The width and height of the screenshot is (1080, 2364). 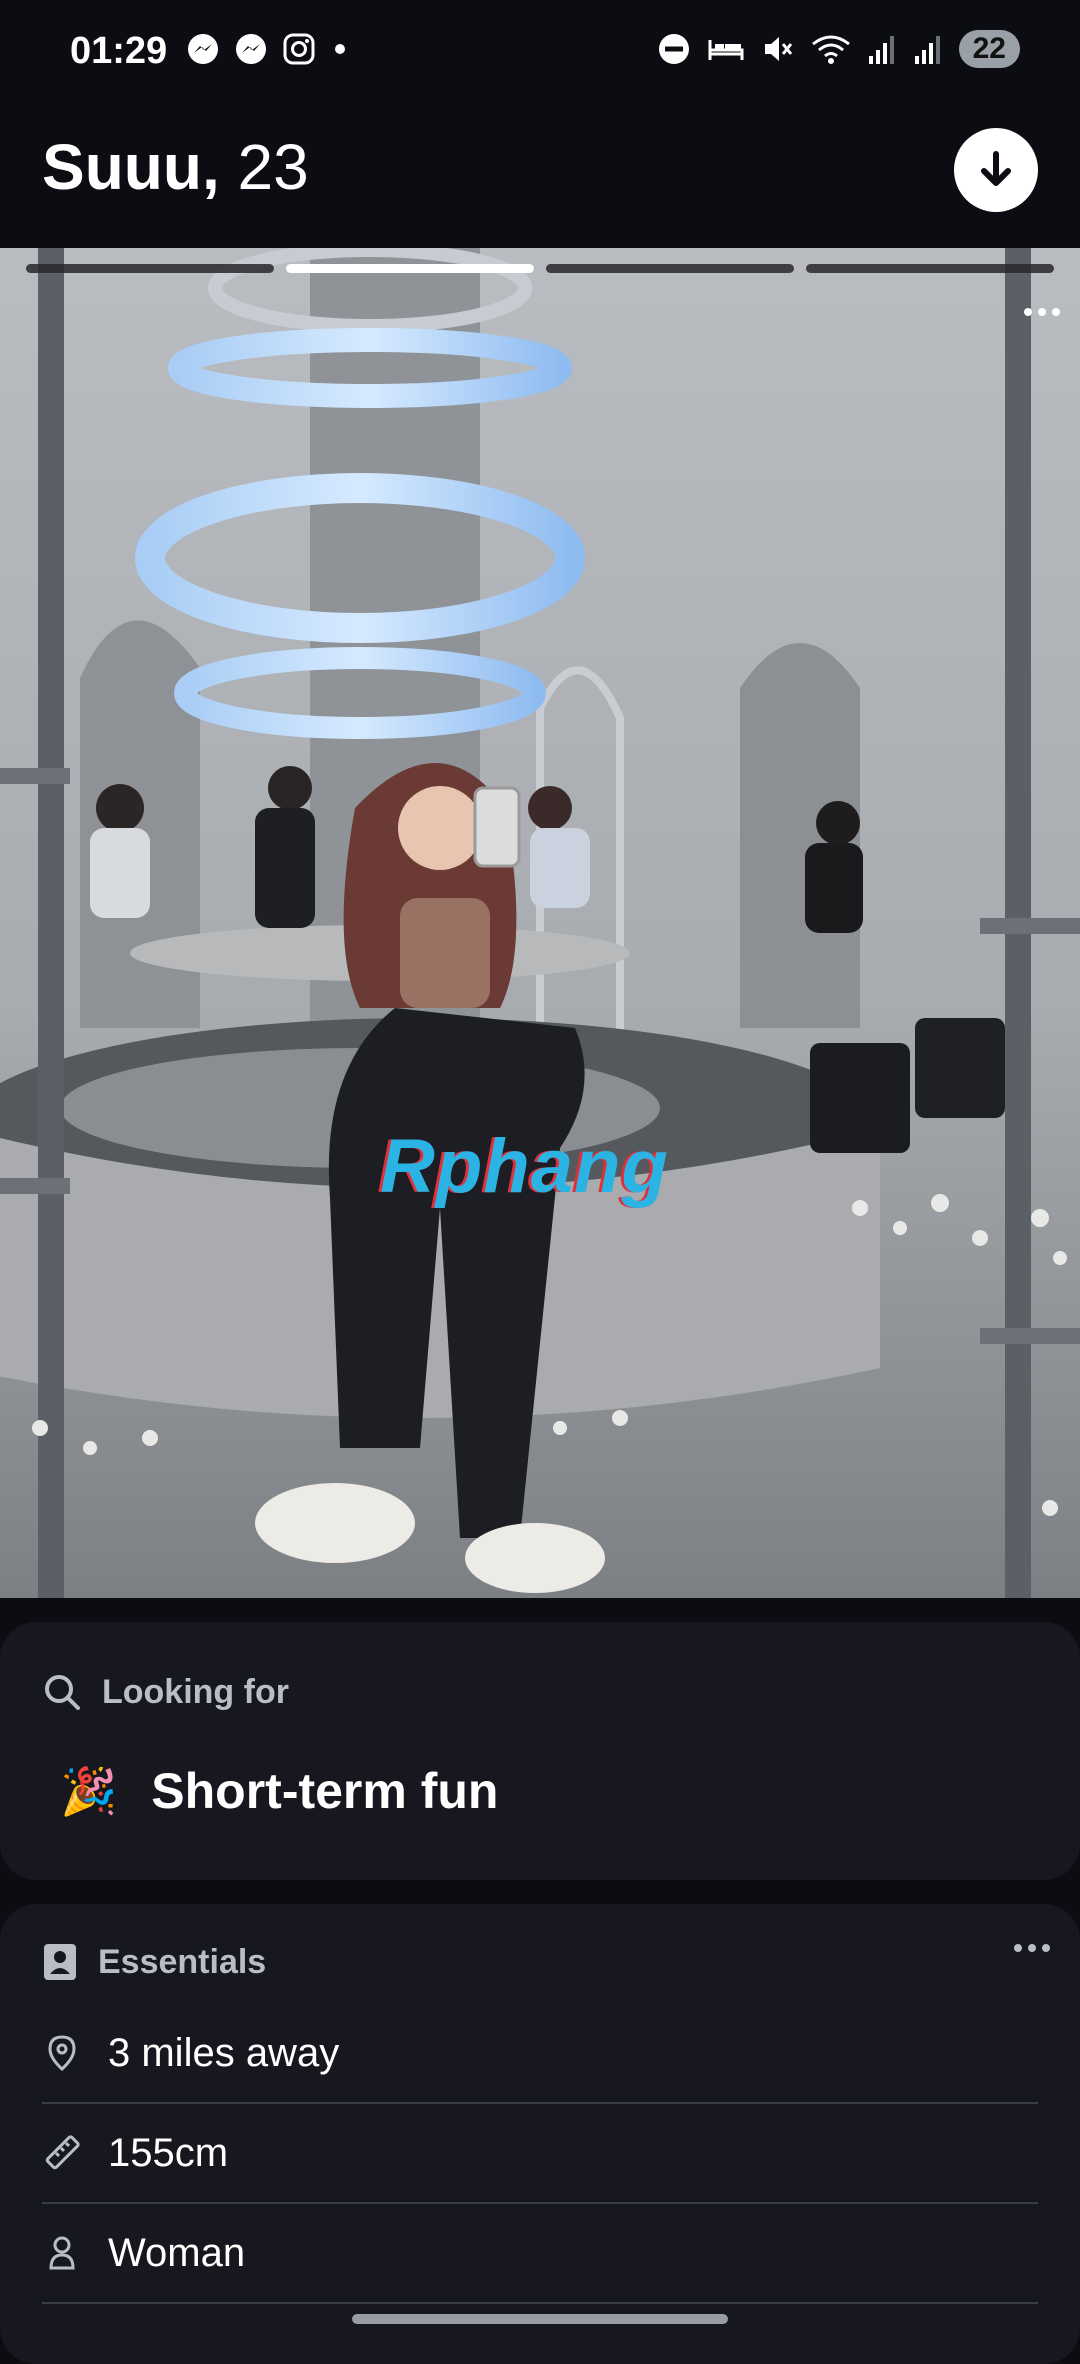 What do you see at coordinates (131, 167) in the screenshot?
I see `profile-name: Suuu,` at bounding box center [131, 167].